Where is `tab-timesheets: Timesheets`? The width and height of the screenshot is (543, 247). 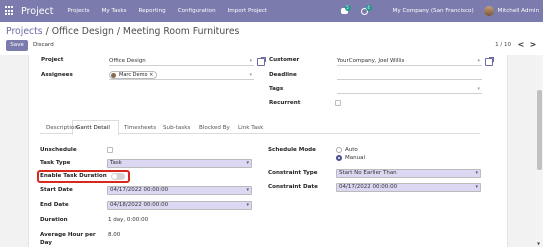
tab-timesheets: Timesheets is located at coordinates (140, 128).